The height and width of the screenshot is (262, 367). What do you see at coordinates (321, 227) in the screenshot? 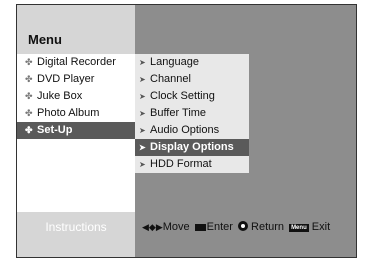
I see `exit-hint: Exit` at bounding box center [321, 227].